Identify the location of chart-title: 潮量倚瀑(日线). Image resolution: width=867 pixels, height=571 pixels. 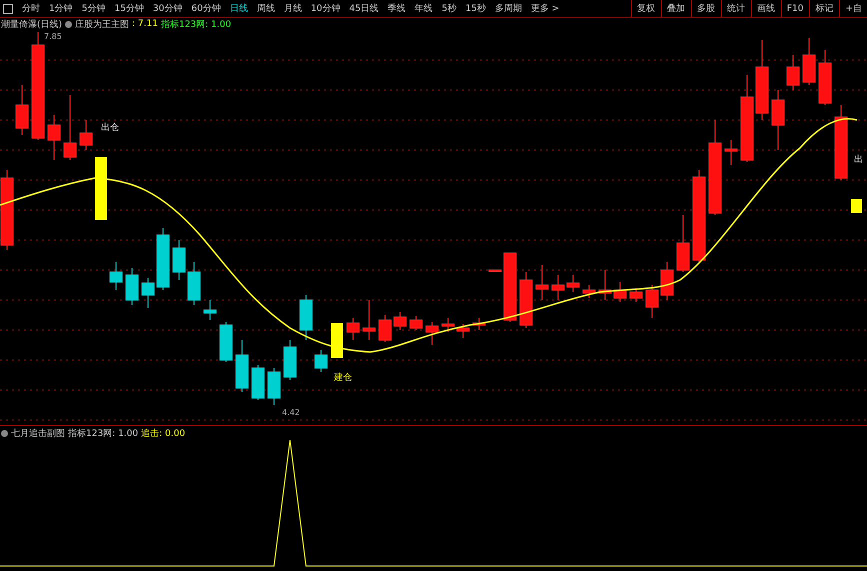
(31, 24).